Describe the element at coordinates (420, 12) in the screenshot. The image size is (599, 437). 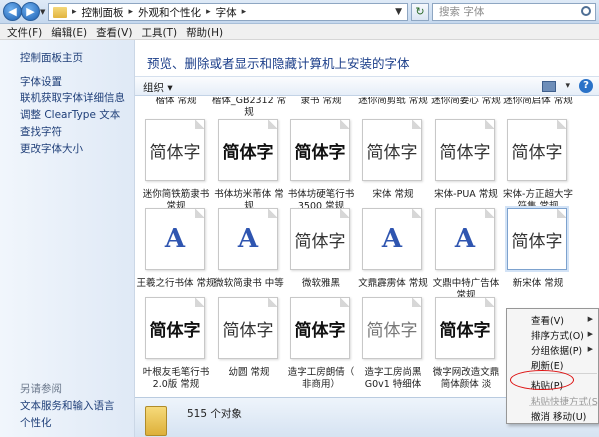
I see `refresh-icon: ↻` at that location.